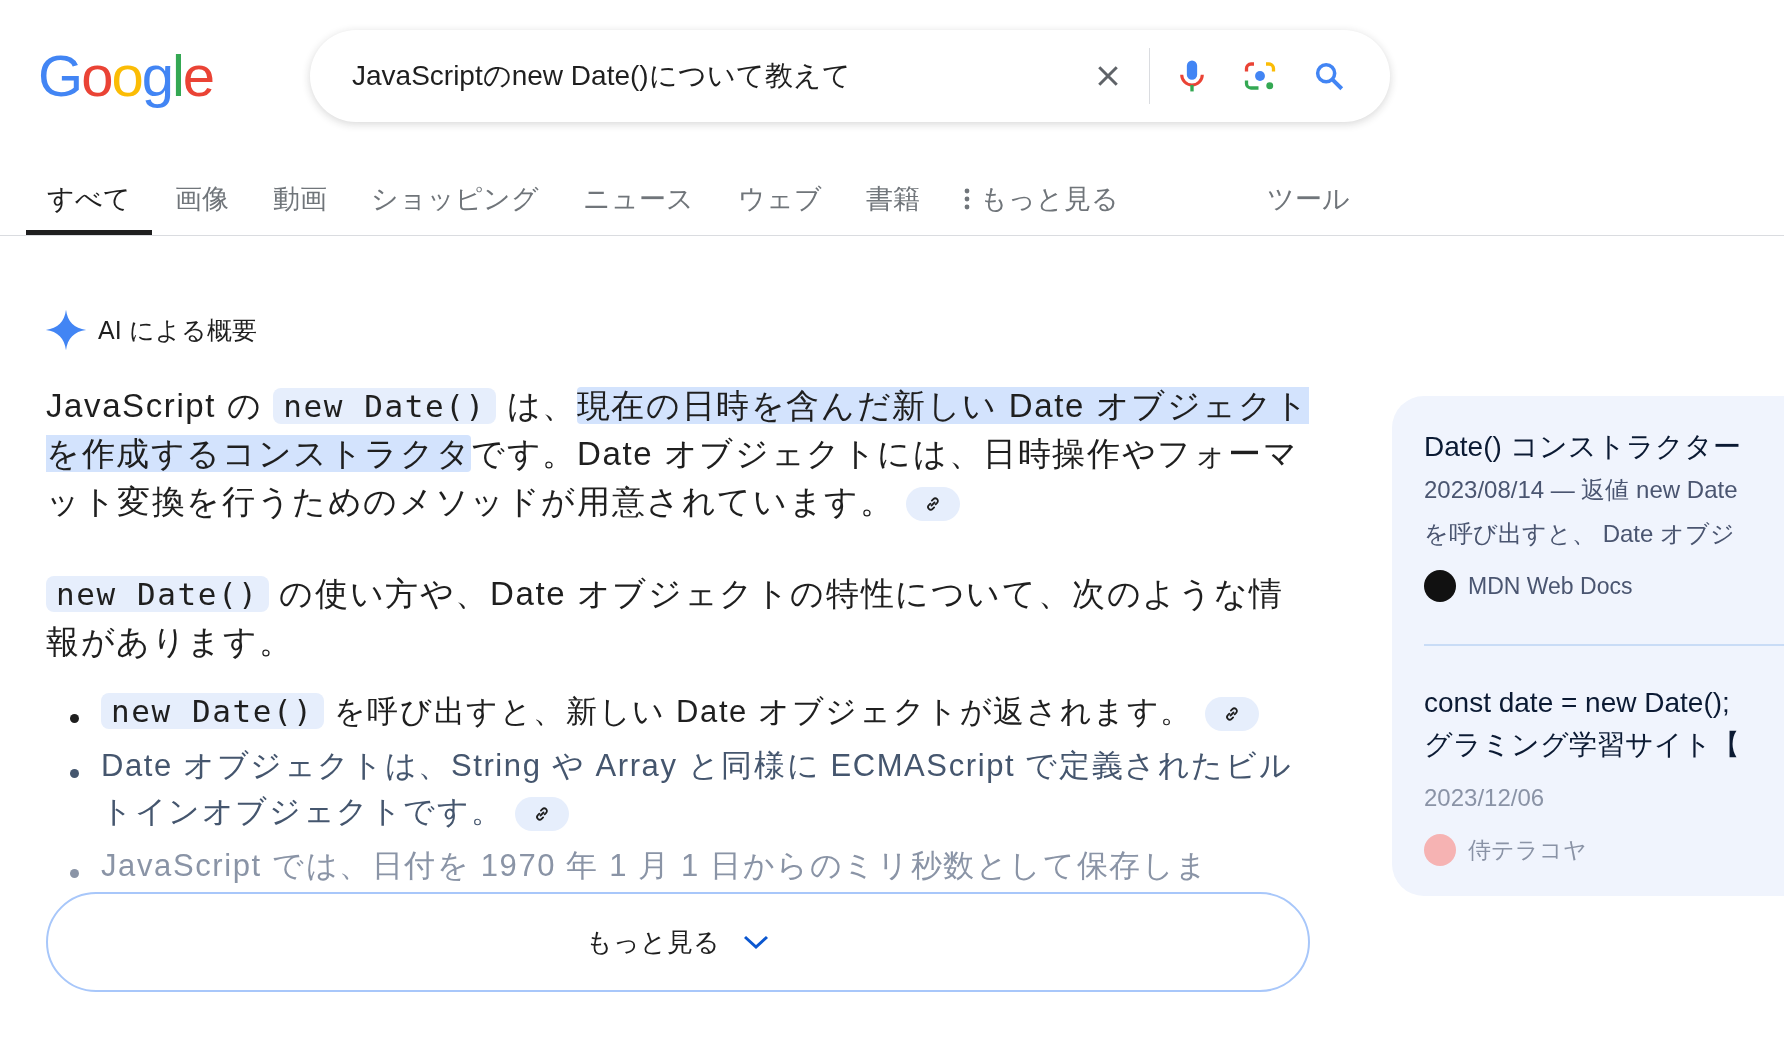 The width and height of the screenshot is (1784, 1040). Describe the element at coordinates (1527, 850) in the screenshot. I see `site-name: 侍テラコヤ` at that location.